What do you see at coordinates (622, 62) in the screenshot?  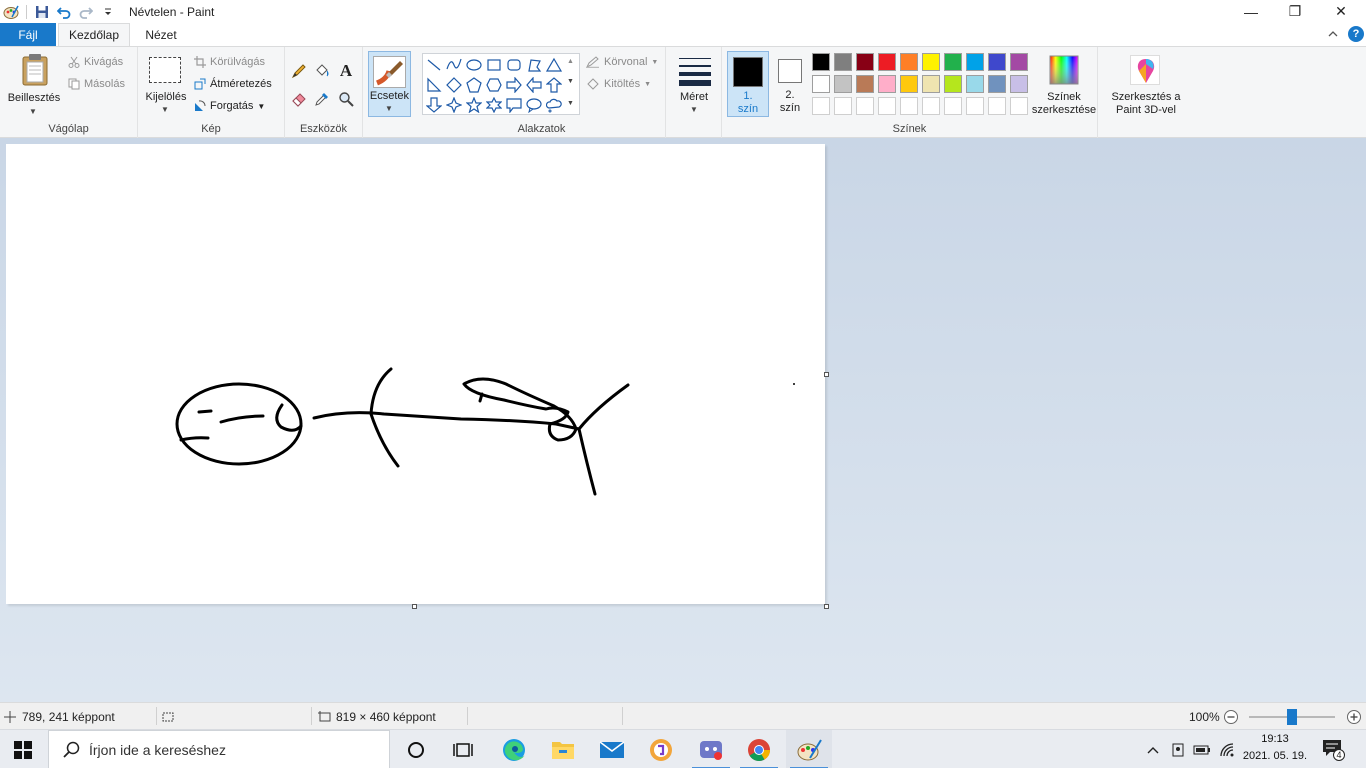 I see `outline-button: Körvonal ▼` at bounding box center [622, 62].